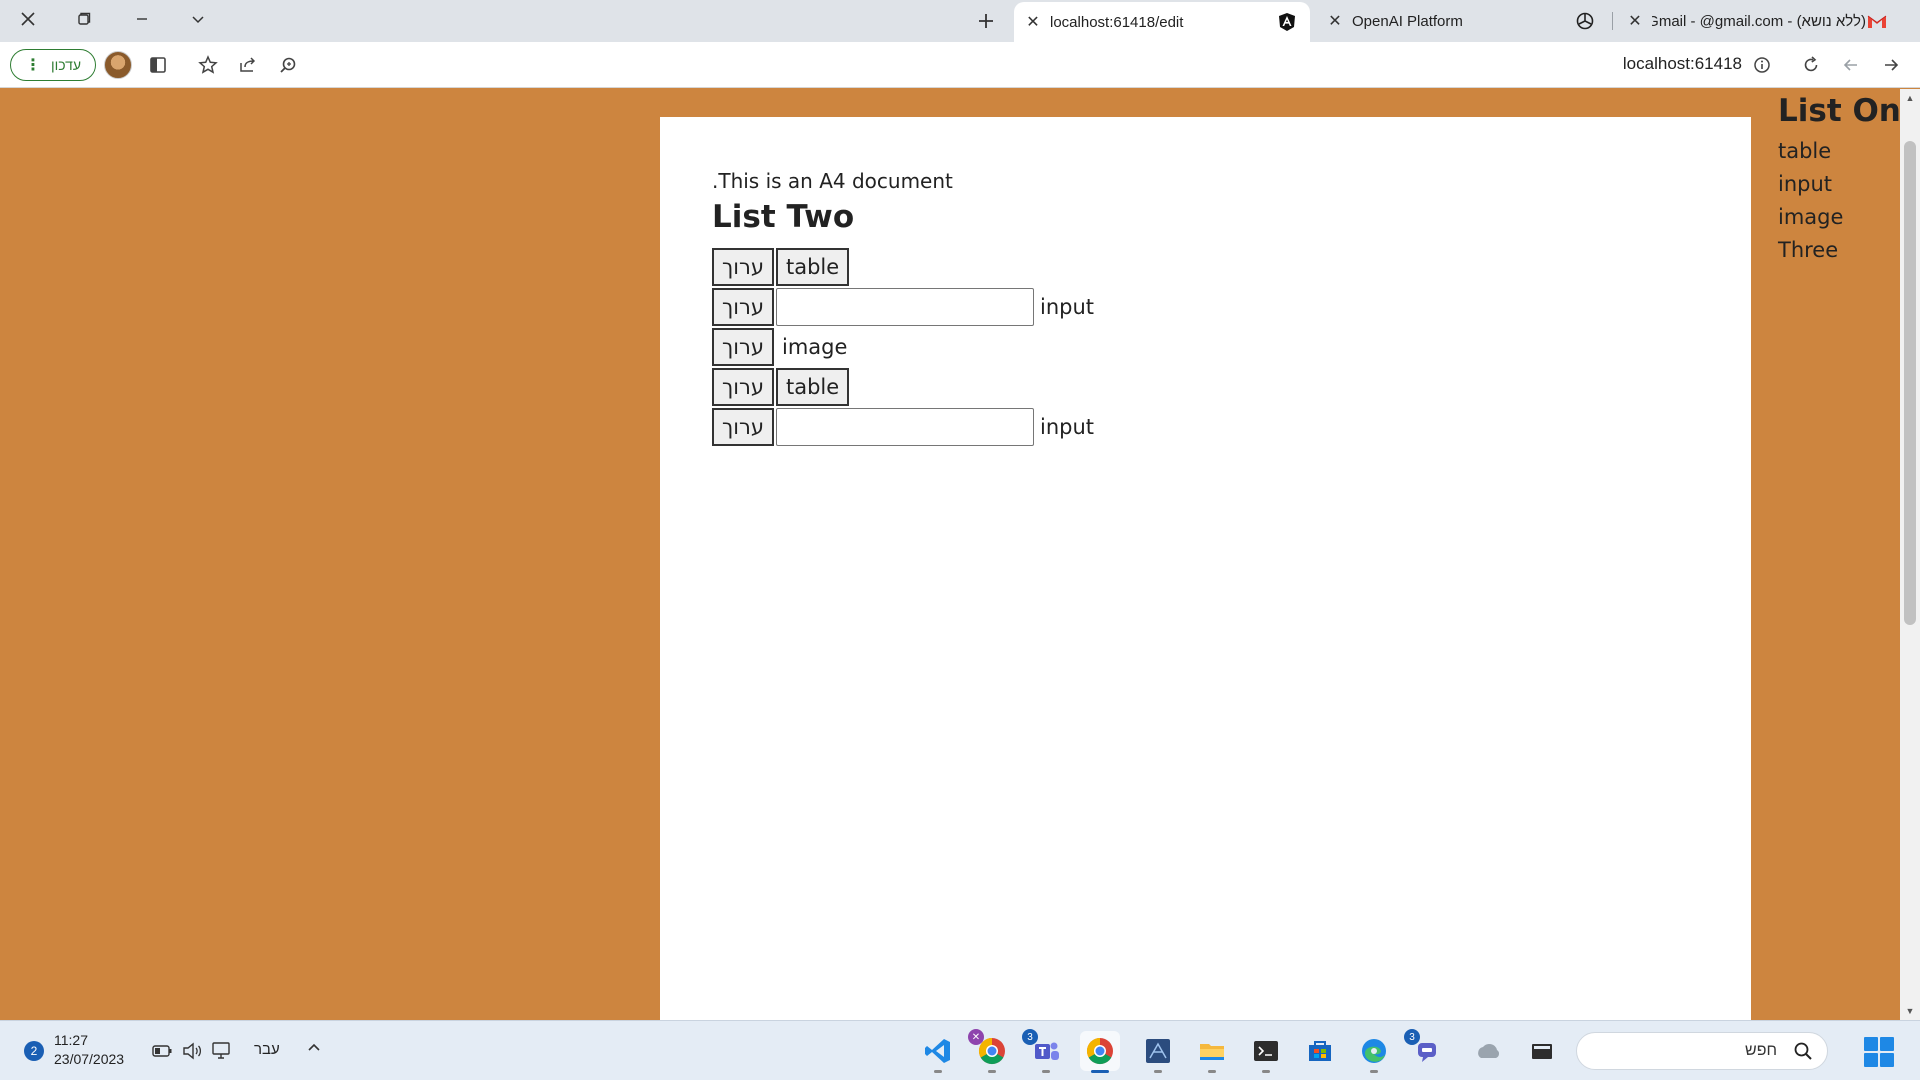 The image size is (1920, 1080). I want to click on windows-logo-icon, so click(1871, 1044).